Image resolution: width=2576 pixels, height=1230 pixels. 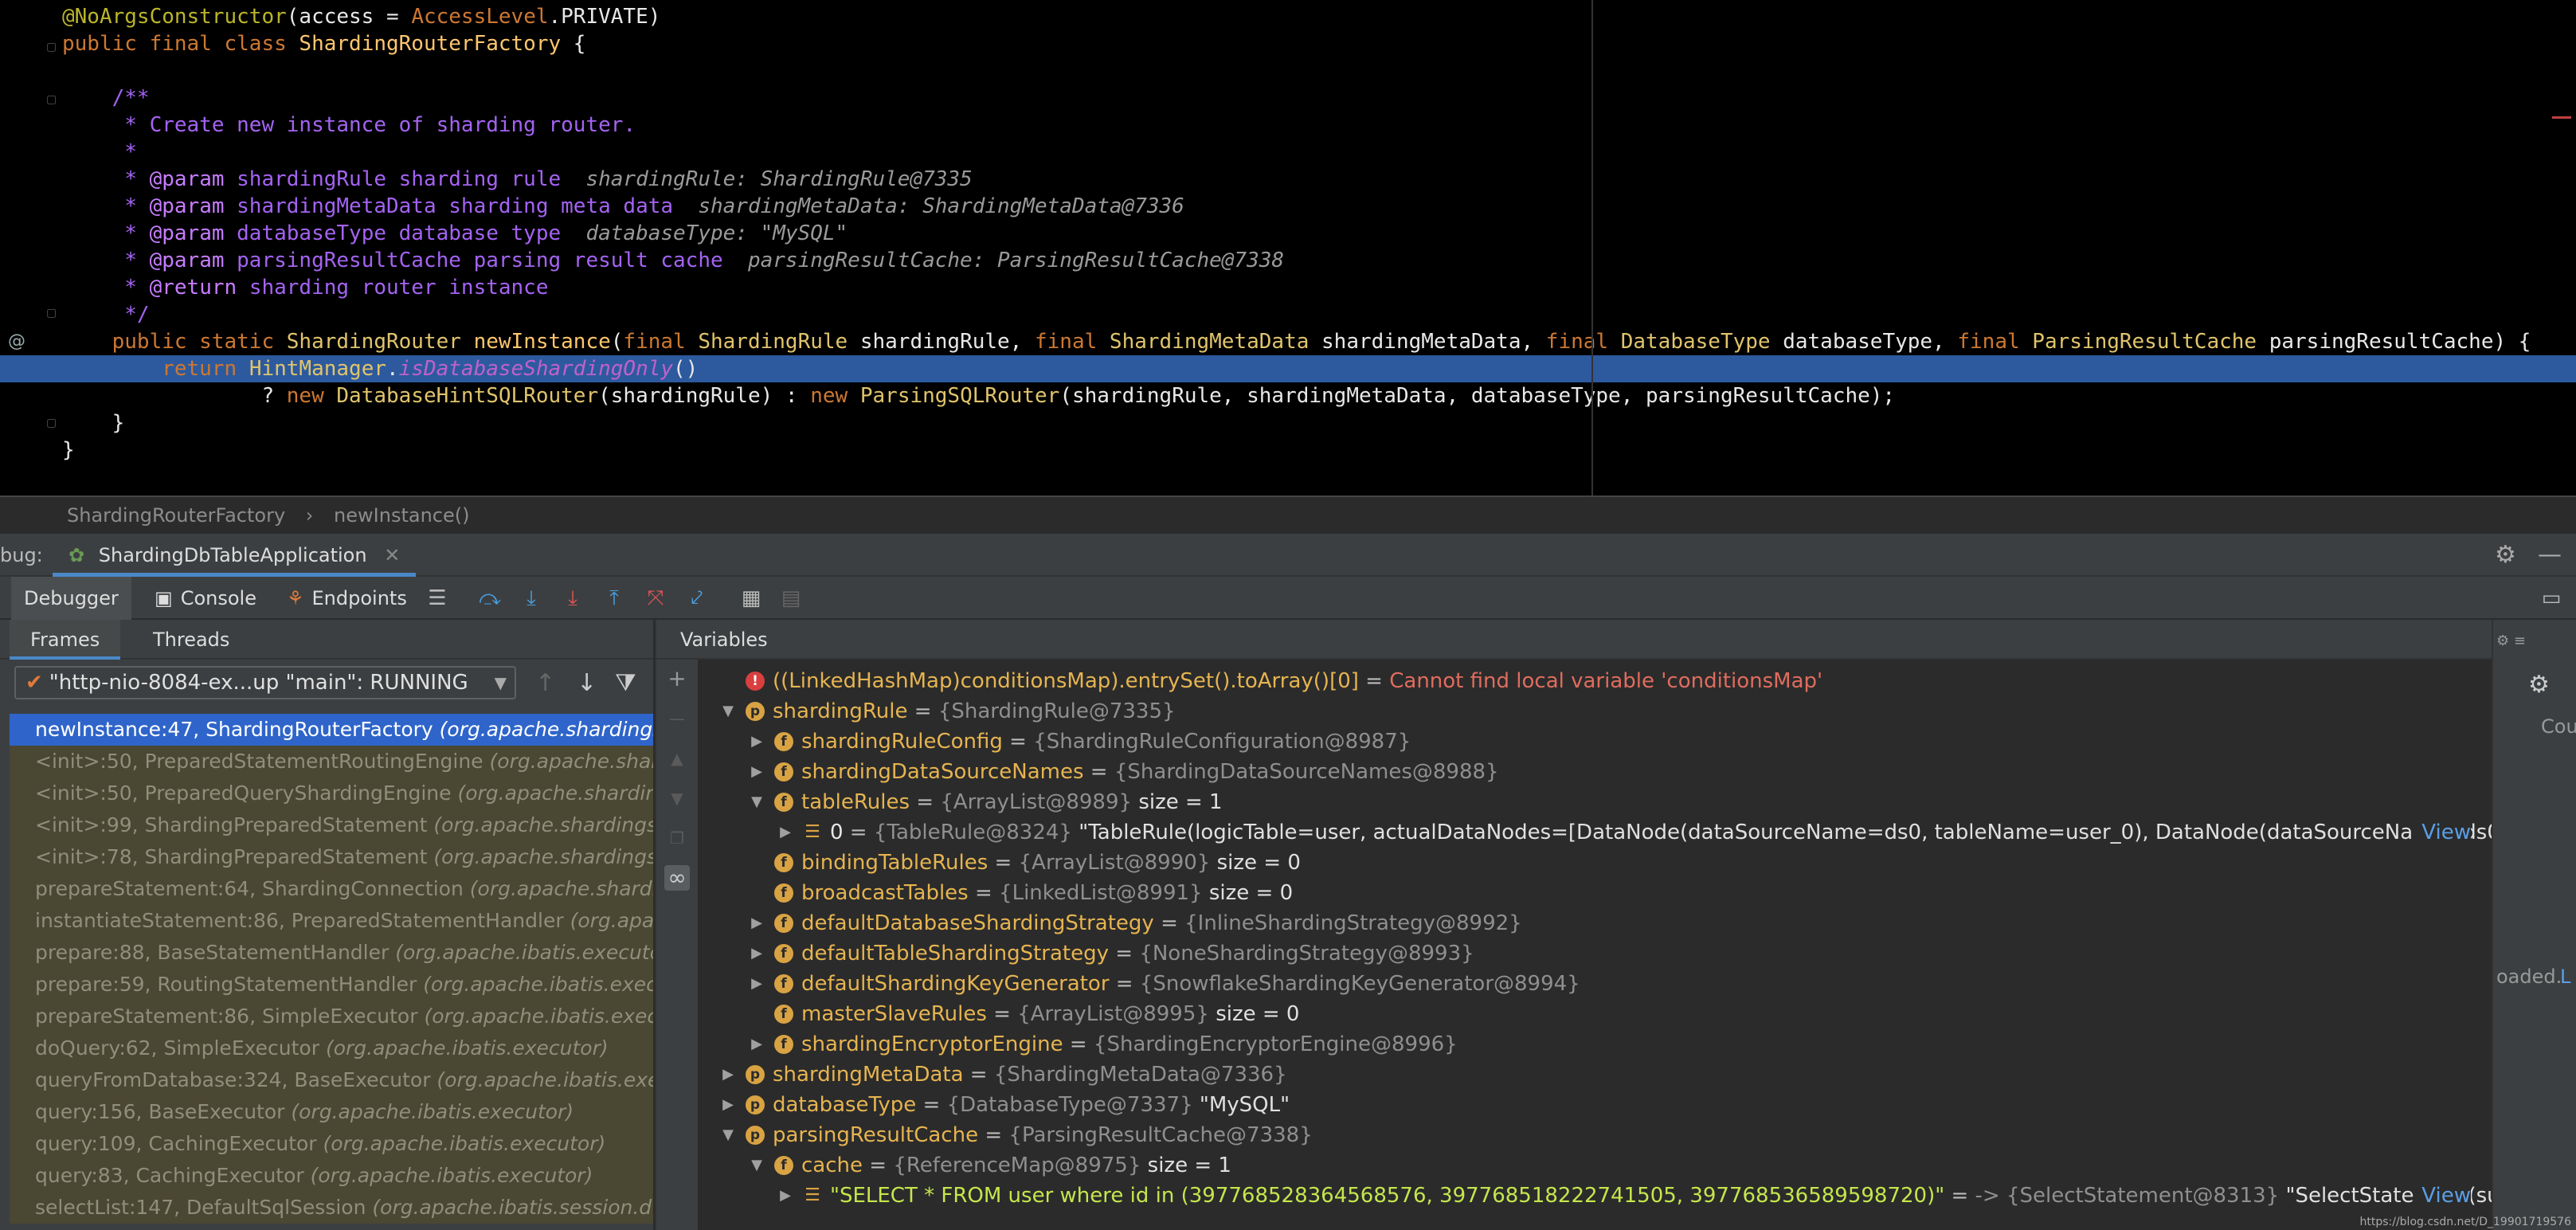 What do you see at coordinates (545, 683) in the screenshot?
I see `arrow-up-icon: ↑` at bounding box center [545, 683].